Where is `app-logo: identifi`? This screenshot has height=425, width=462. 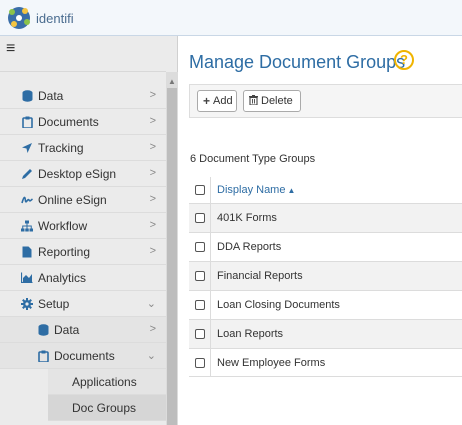
app-logo: identifi is located at coordinates (39, 18).